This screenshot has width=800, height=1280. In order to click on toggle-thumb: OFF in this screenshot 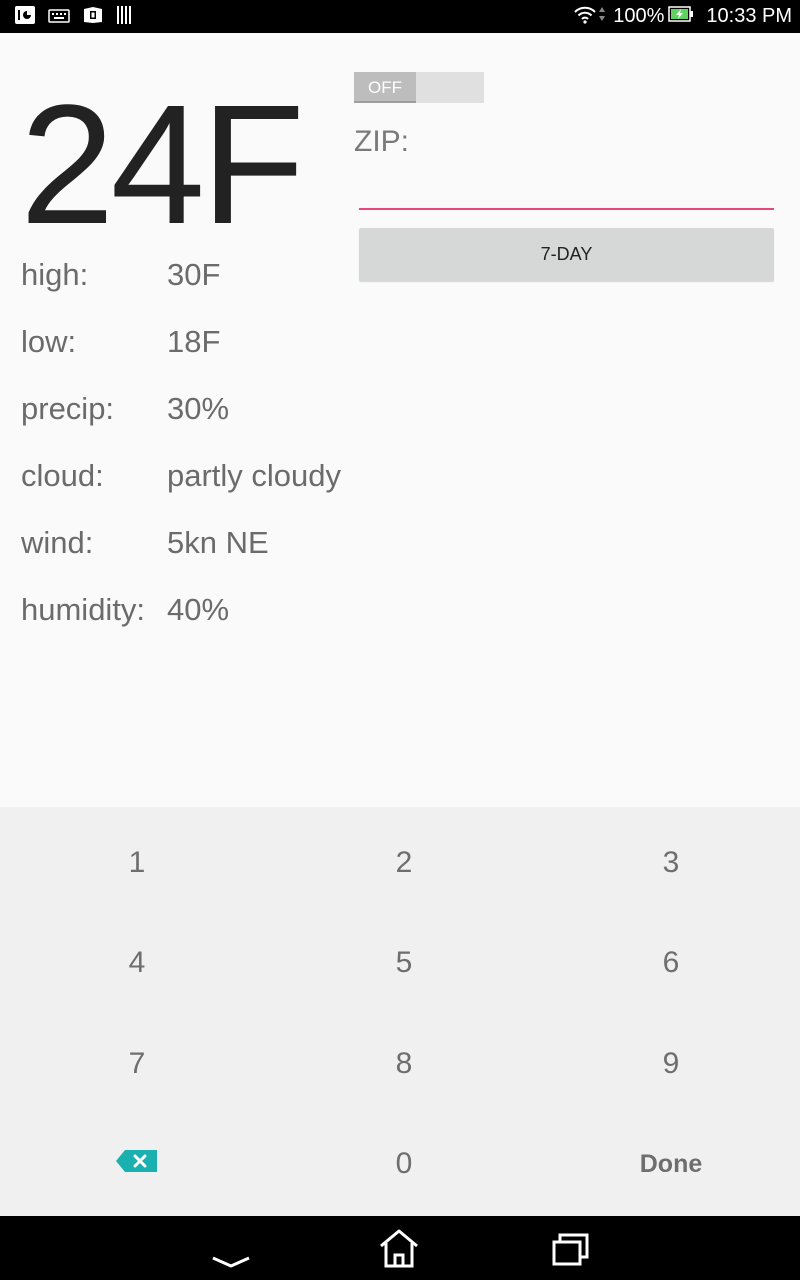, I will do `click(385, 87)`.